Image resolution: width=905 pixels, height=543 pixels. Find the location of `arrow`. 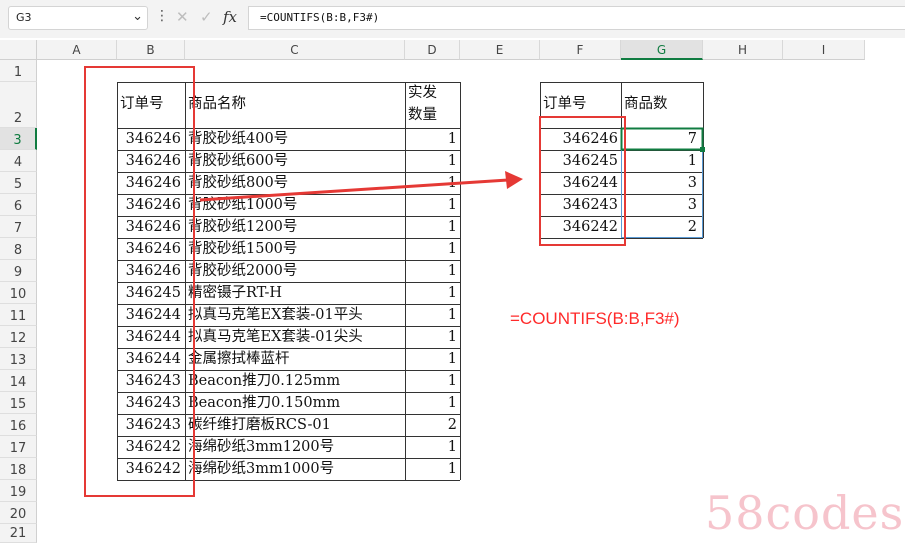

arrow is located at coordinates (361, 186).